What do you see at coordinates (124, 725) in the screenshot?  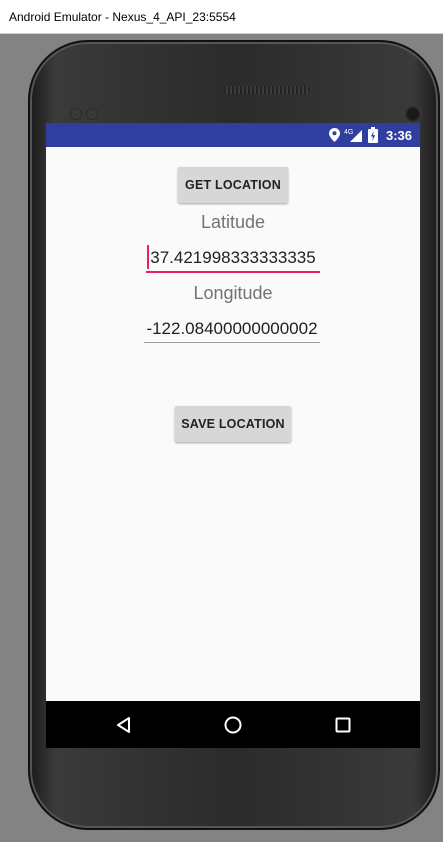 I see `back-icon` at bounding box center [124, 725].